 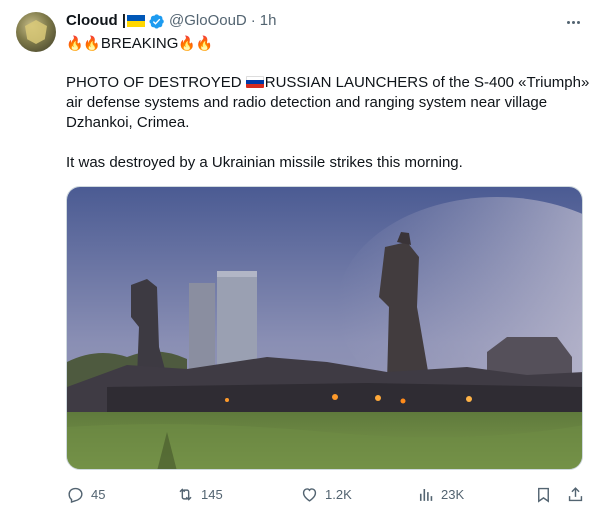 I want to click on reply-icon, so click(x=75, y=495).